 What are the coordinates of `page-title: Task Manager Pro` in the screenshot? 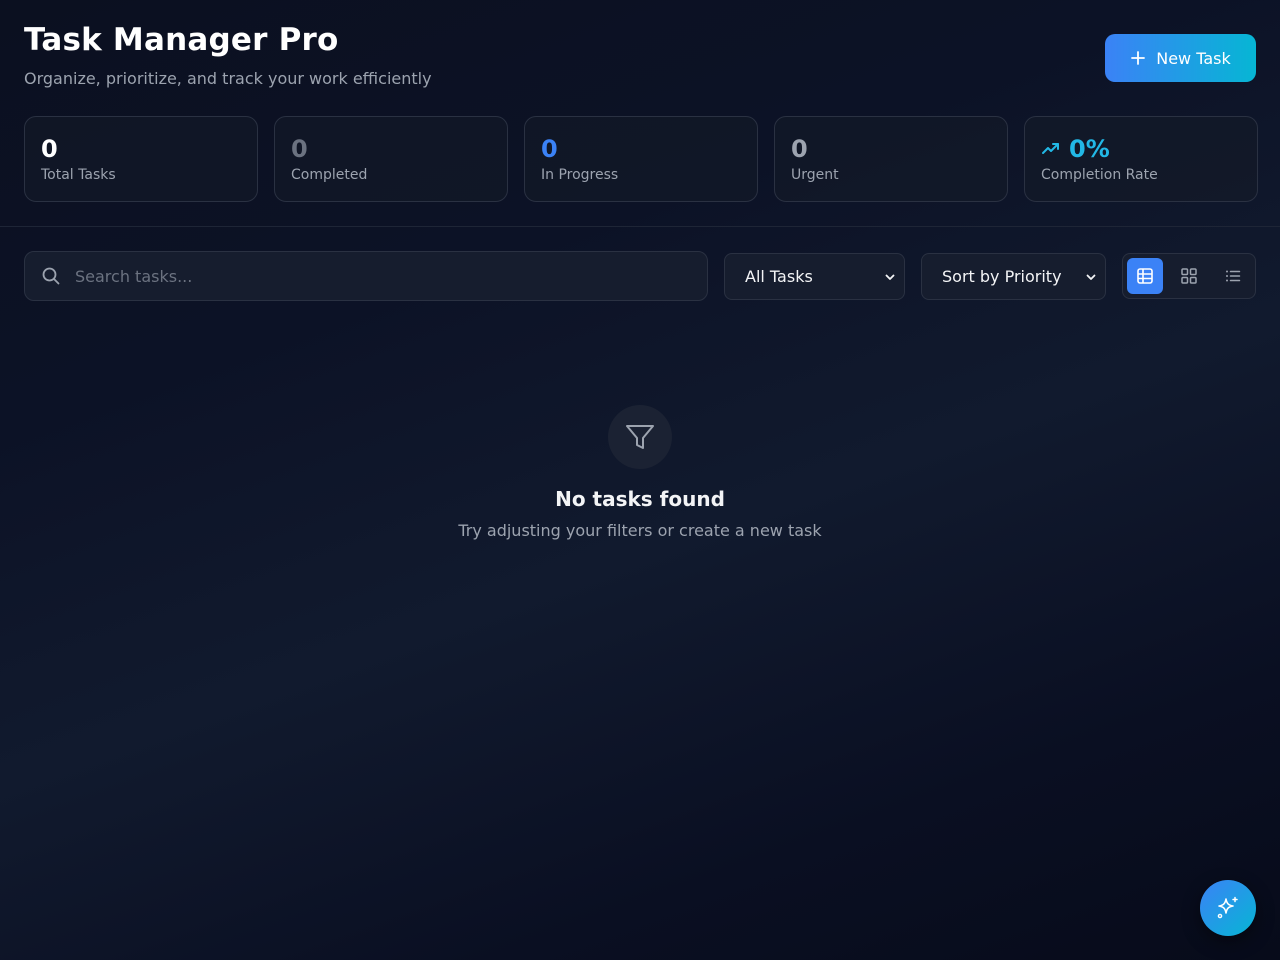 It's located at (181, 40).